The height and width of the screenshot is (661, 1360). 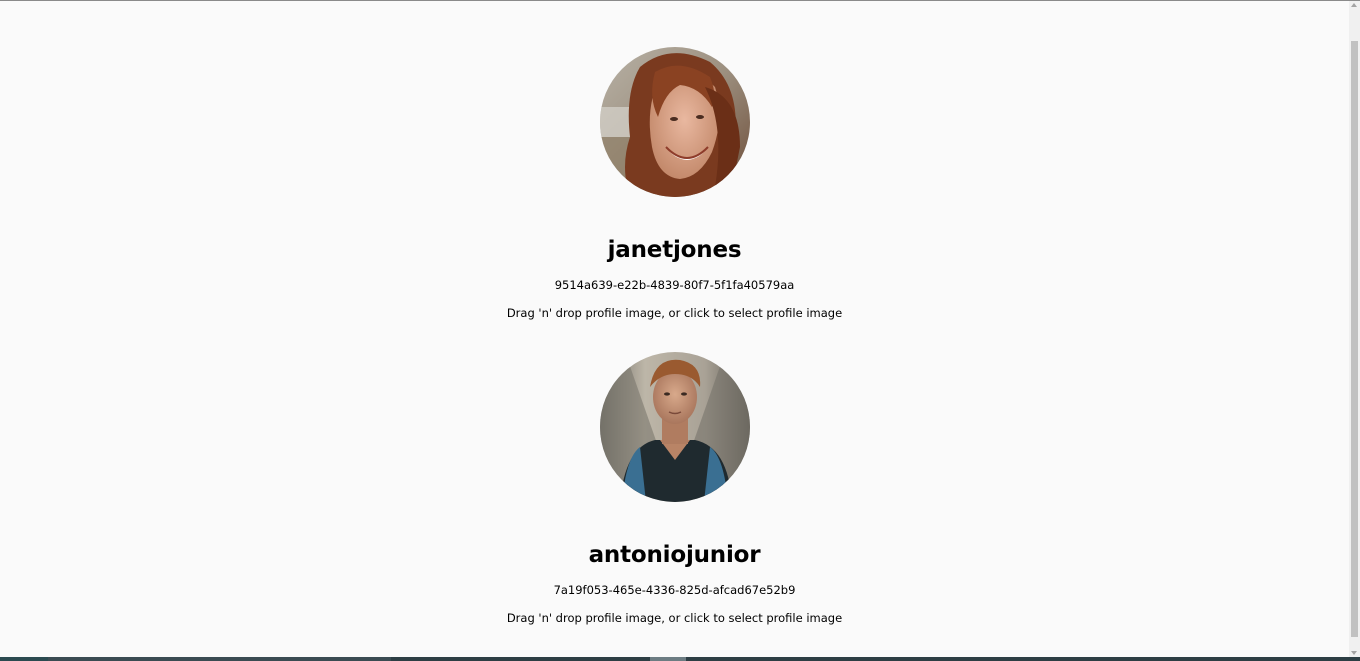 What do you see at coordinates (1354, 339) in the screenshot?
I see `scrollbar-thumb` at bounding box center [1354, 339].